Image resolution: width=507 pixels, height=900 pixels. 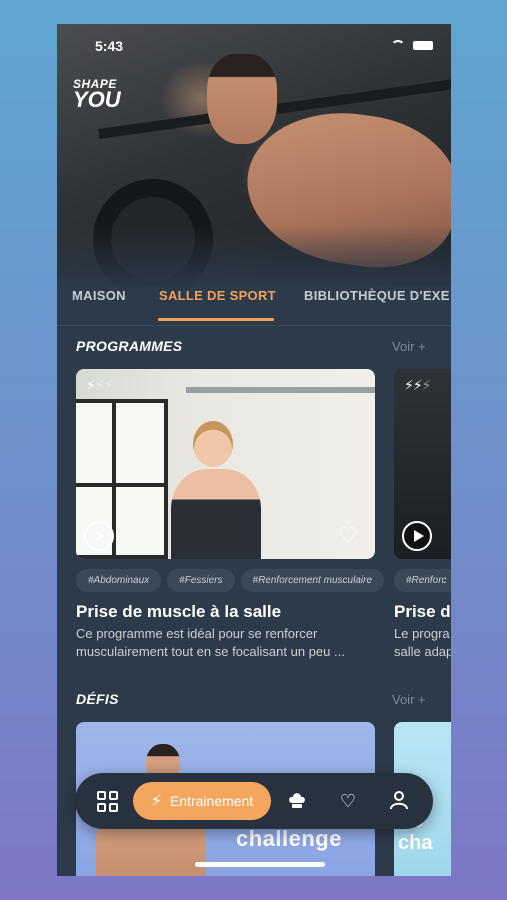 What do you see at coordinates (97, 94) in the screenshot?
I see `app-logo: SHAPE YOU` at bounding box center [97, 94].